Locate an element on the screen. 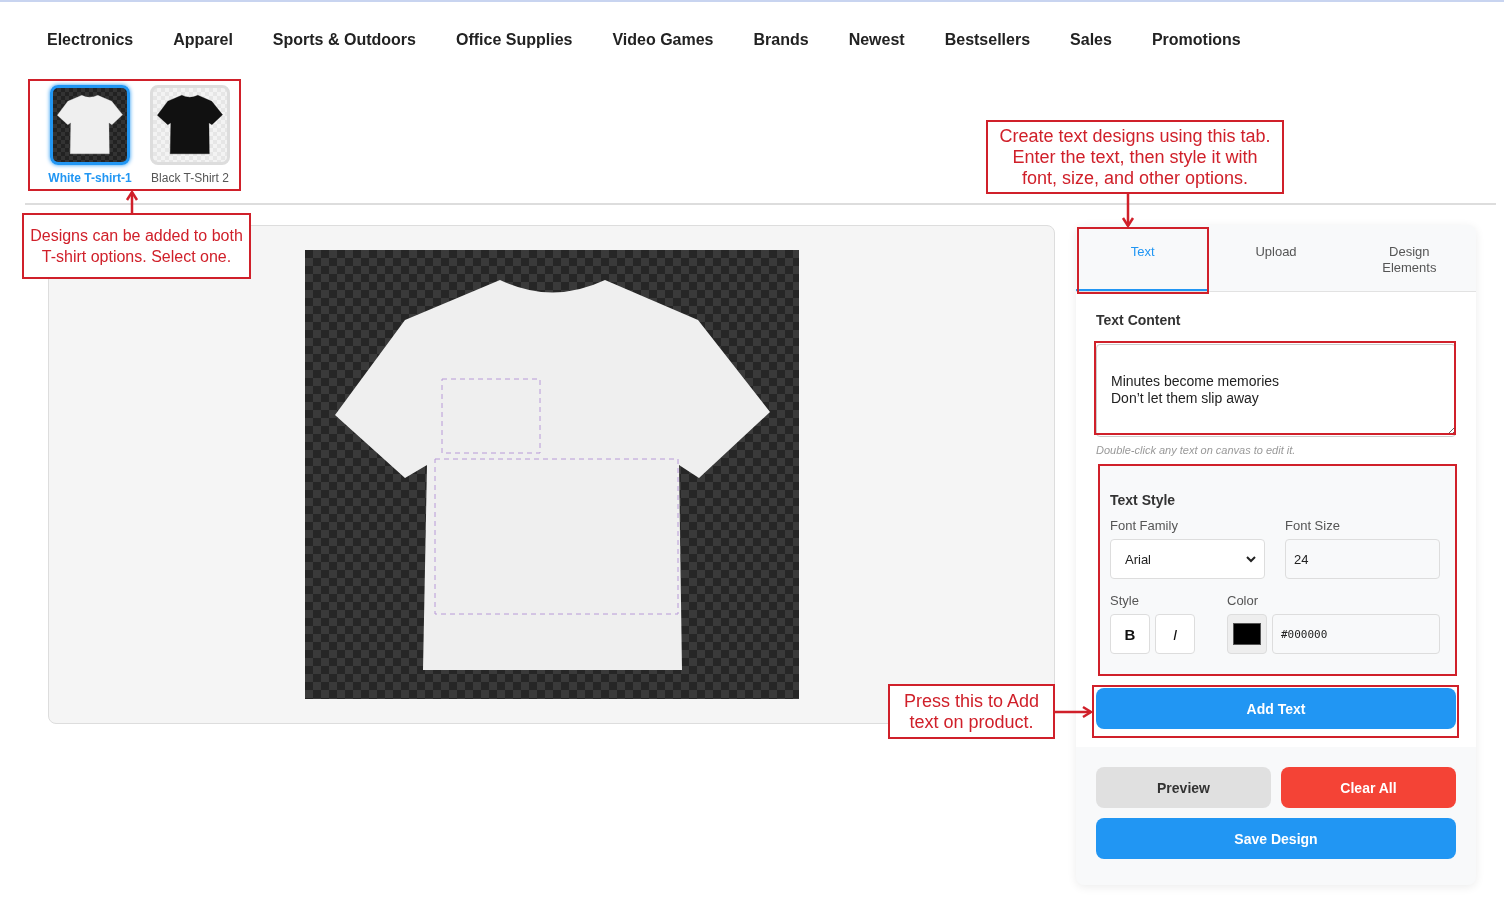  panel-tab: Upload is located at coordinates (1276, 258).